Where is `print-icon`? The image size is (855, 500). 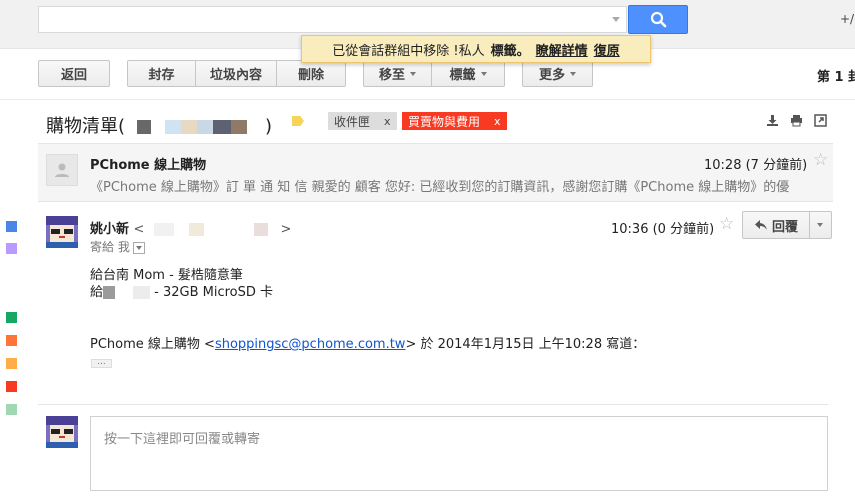 print-icon is located at coordinates (796, 120).